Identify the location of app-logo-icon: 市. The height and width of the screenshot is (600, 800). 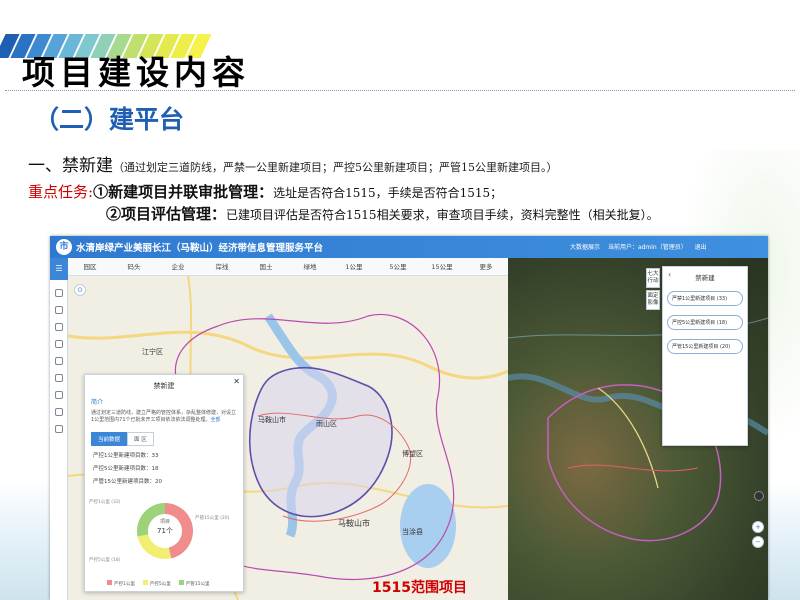
(64, 247).